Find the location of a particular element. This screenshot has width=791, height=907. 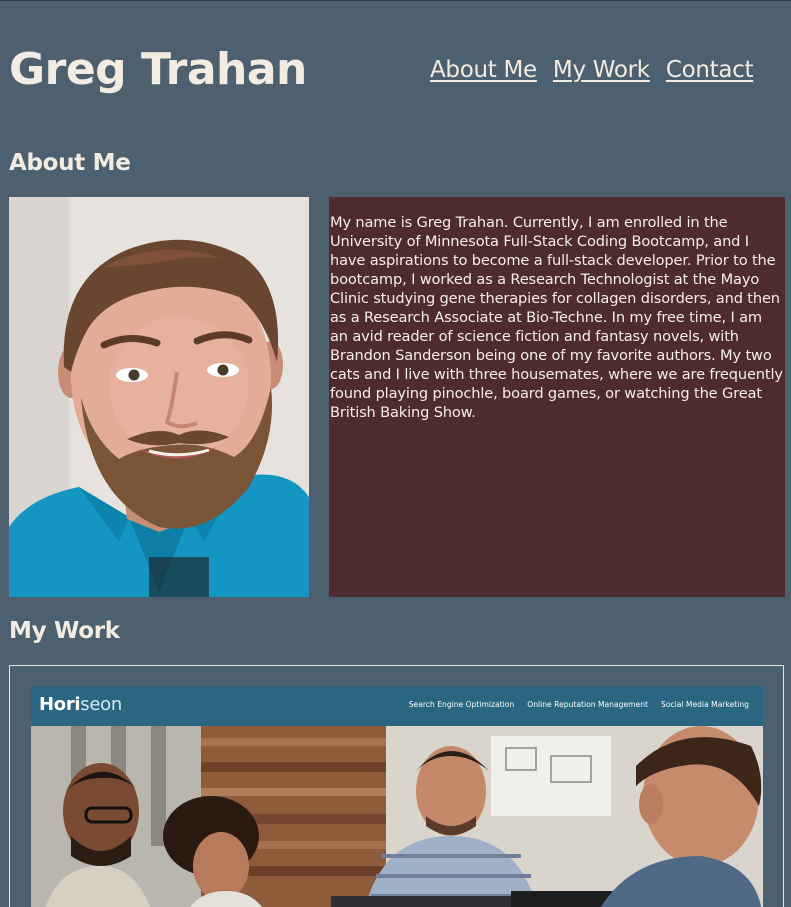

project-logo-accent: seon is located at coordinates (101, 704).